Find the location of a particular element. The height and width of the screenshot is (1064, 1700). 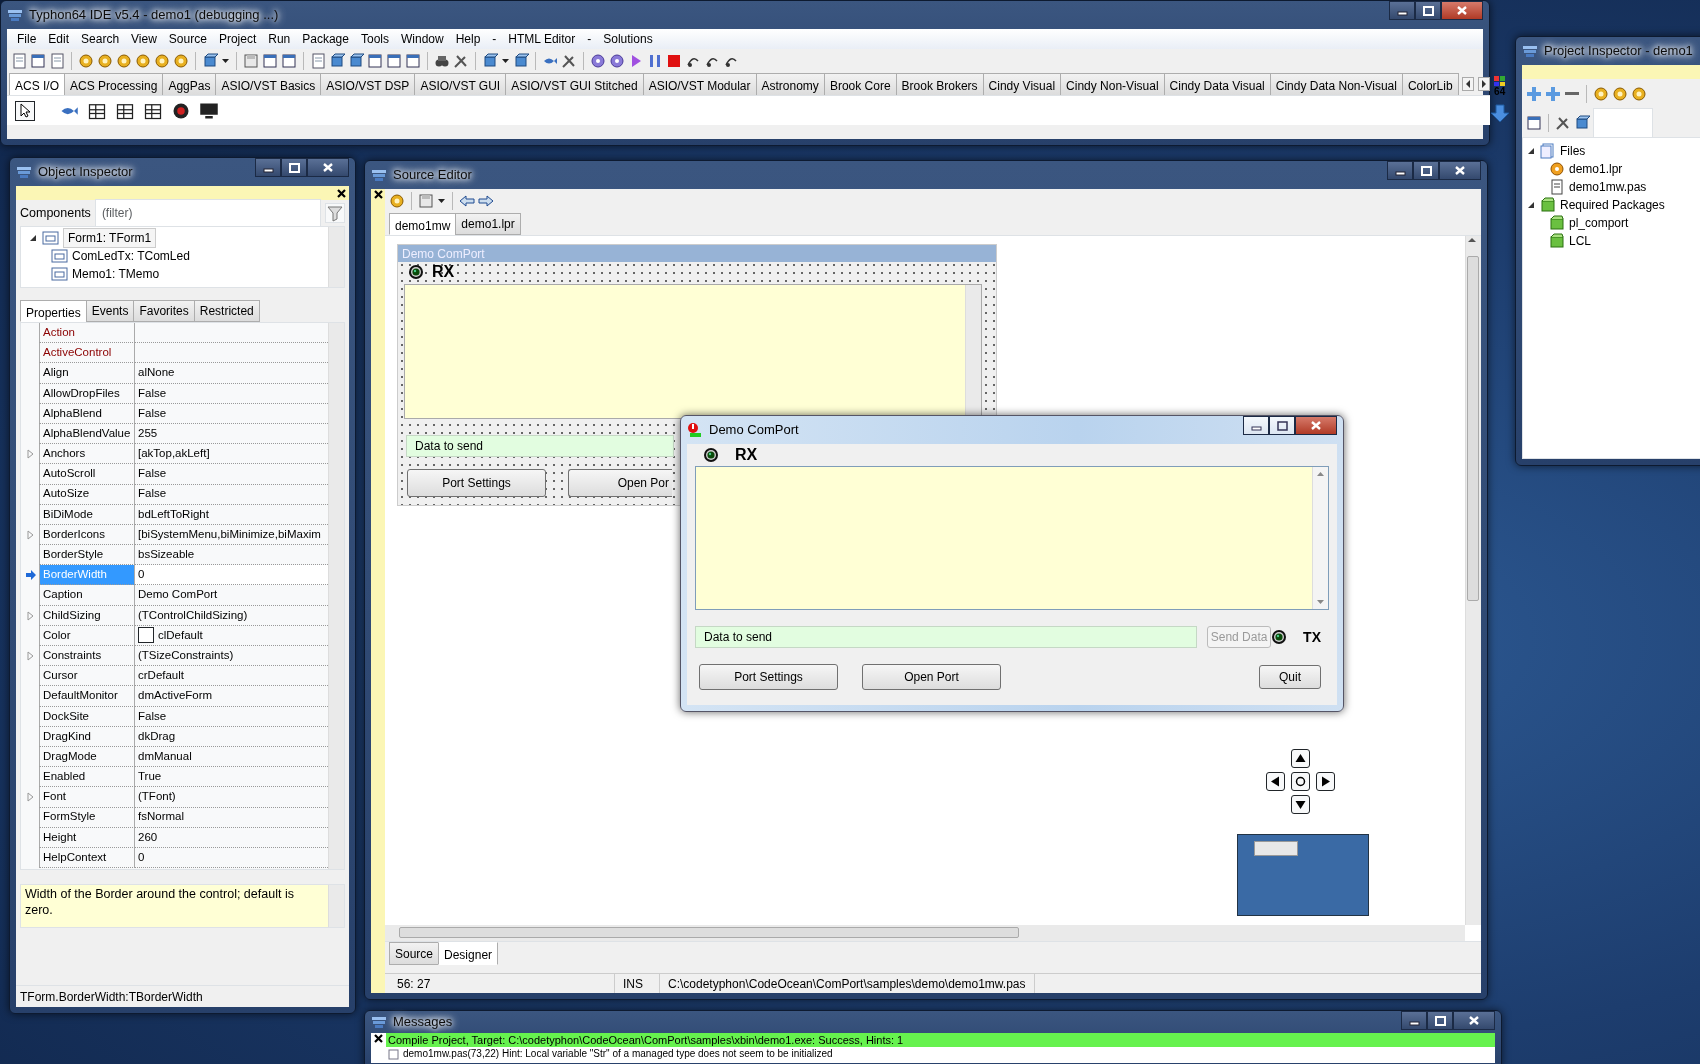

property-name: Caption is located at coordinates (87, 595).